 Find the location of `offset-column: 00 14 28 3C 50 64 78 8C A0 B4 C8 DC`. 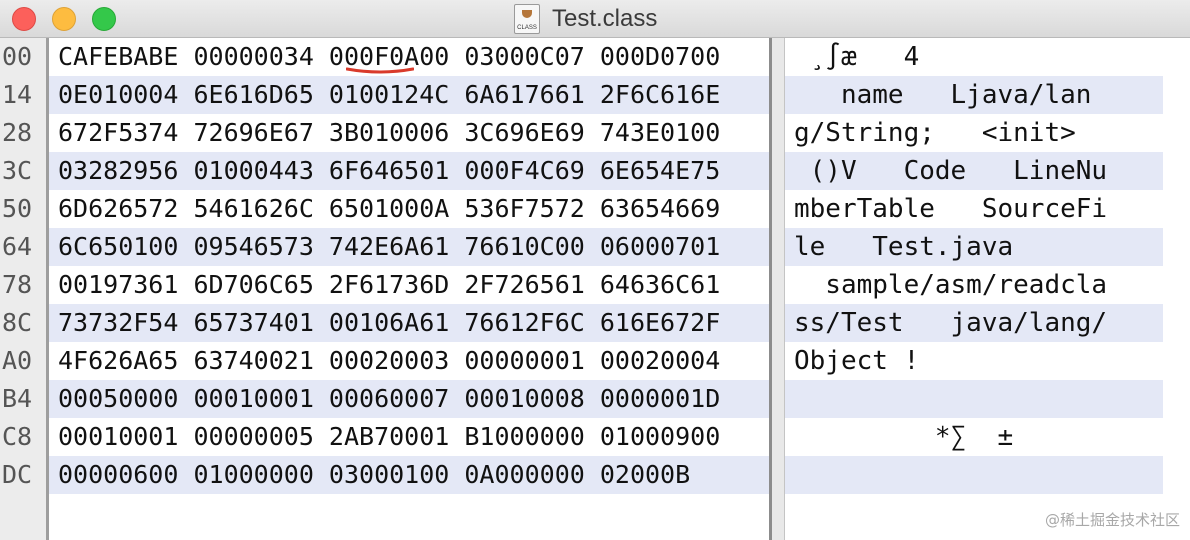

offset-column: 00 14 28 3C 50 64 78 8C A0 B4 C8 DC is located at coordinates (23, 289).